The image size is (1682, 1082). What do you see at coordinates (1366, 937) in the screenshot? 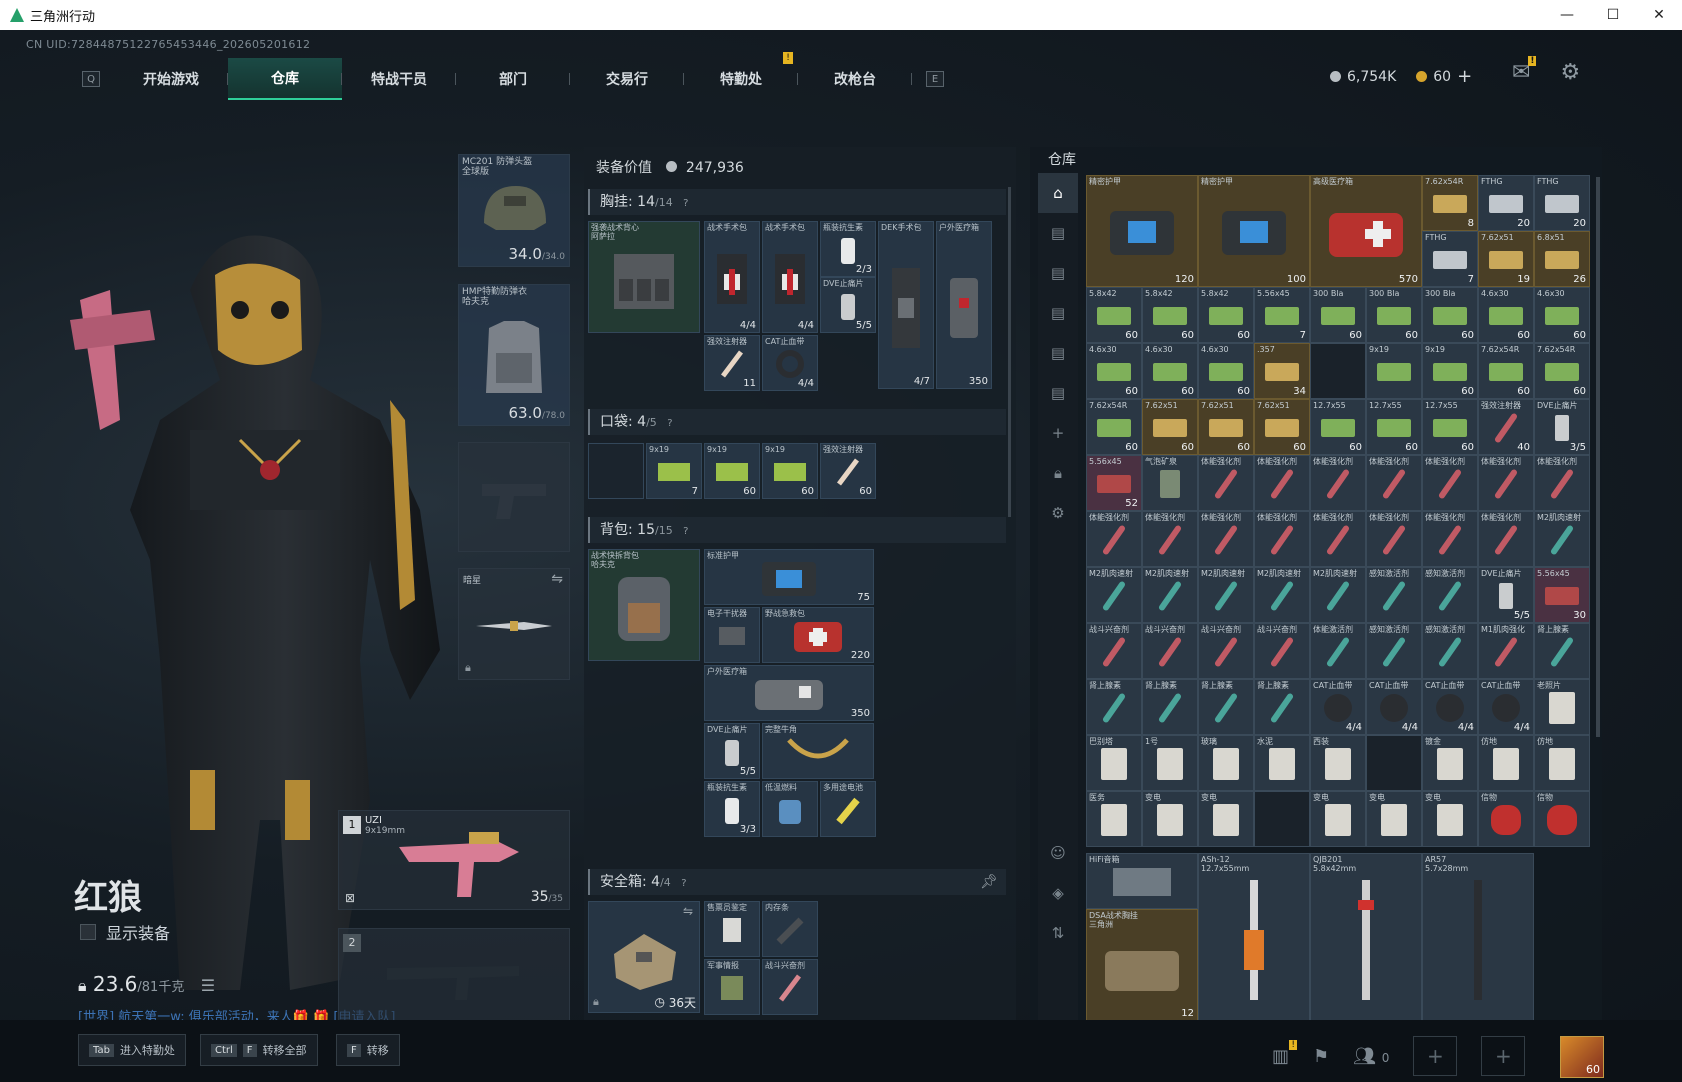
I see `warehouse-item: QJB201 5.8x42mm` at bounding box center [1366, 937].